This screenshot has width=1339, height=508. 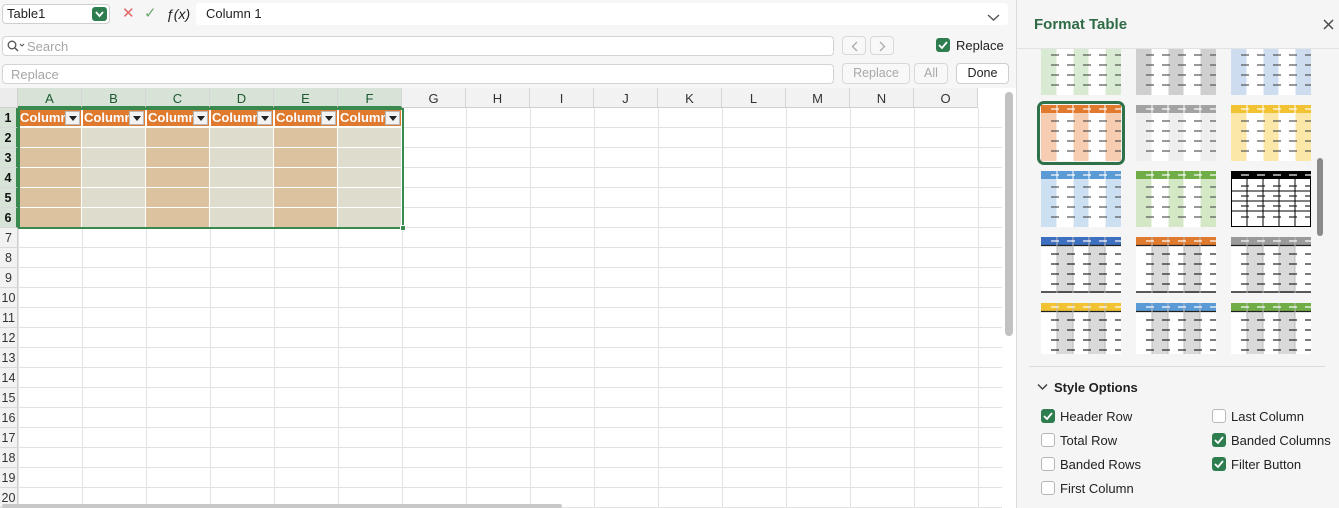 I want to click on column-header: M, so click(x=818, y=98).